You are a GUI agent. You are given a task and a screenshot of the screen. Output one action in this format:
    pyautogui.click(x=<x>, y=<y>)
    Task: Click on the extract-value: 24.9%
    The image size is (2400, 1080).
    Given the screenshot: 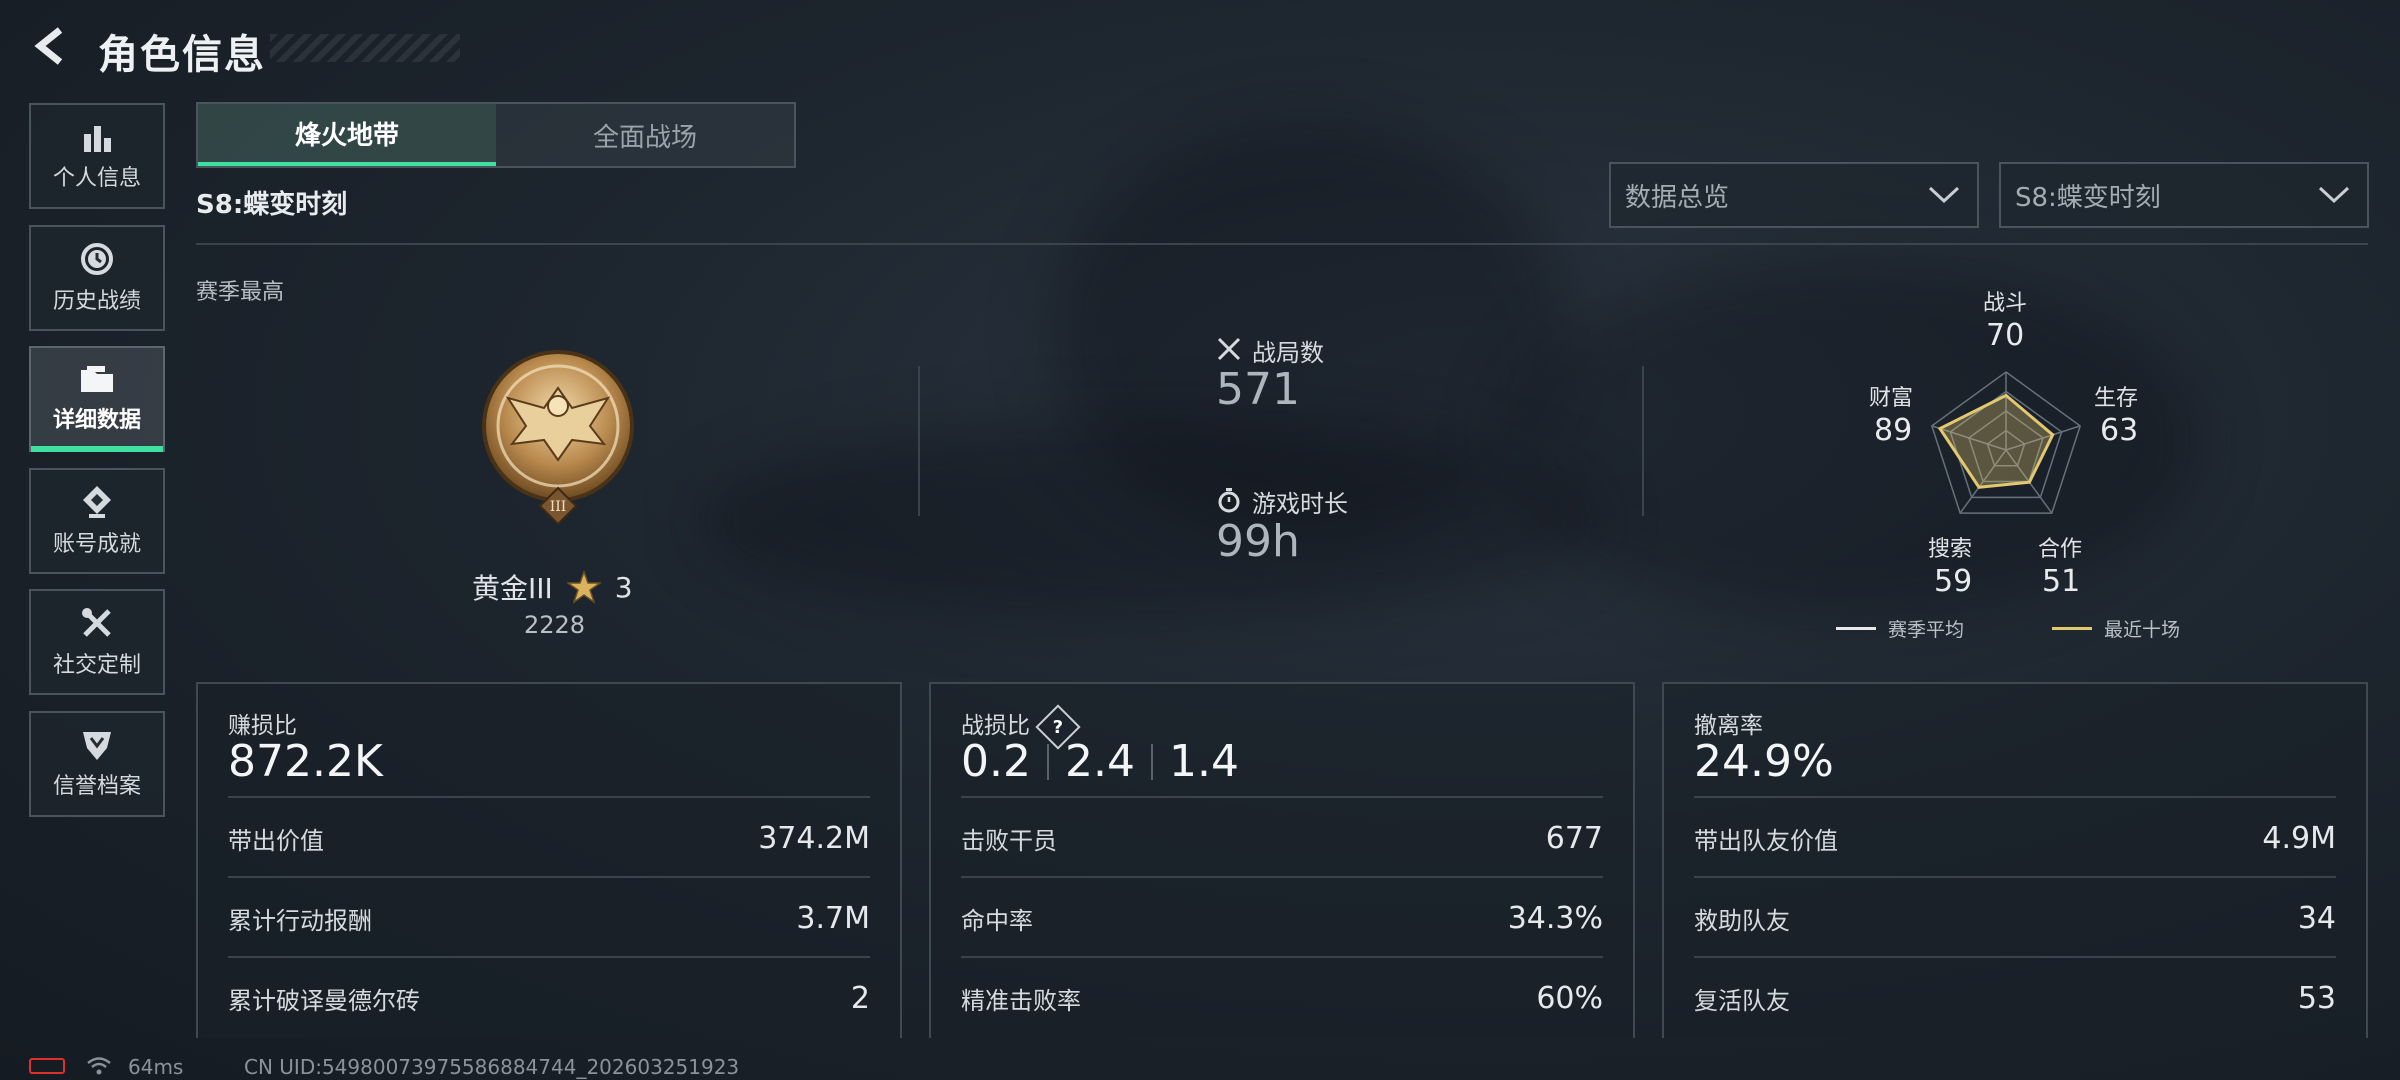 What is the action you would take?
    pyautogui.click(x=1764, y=761)
    